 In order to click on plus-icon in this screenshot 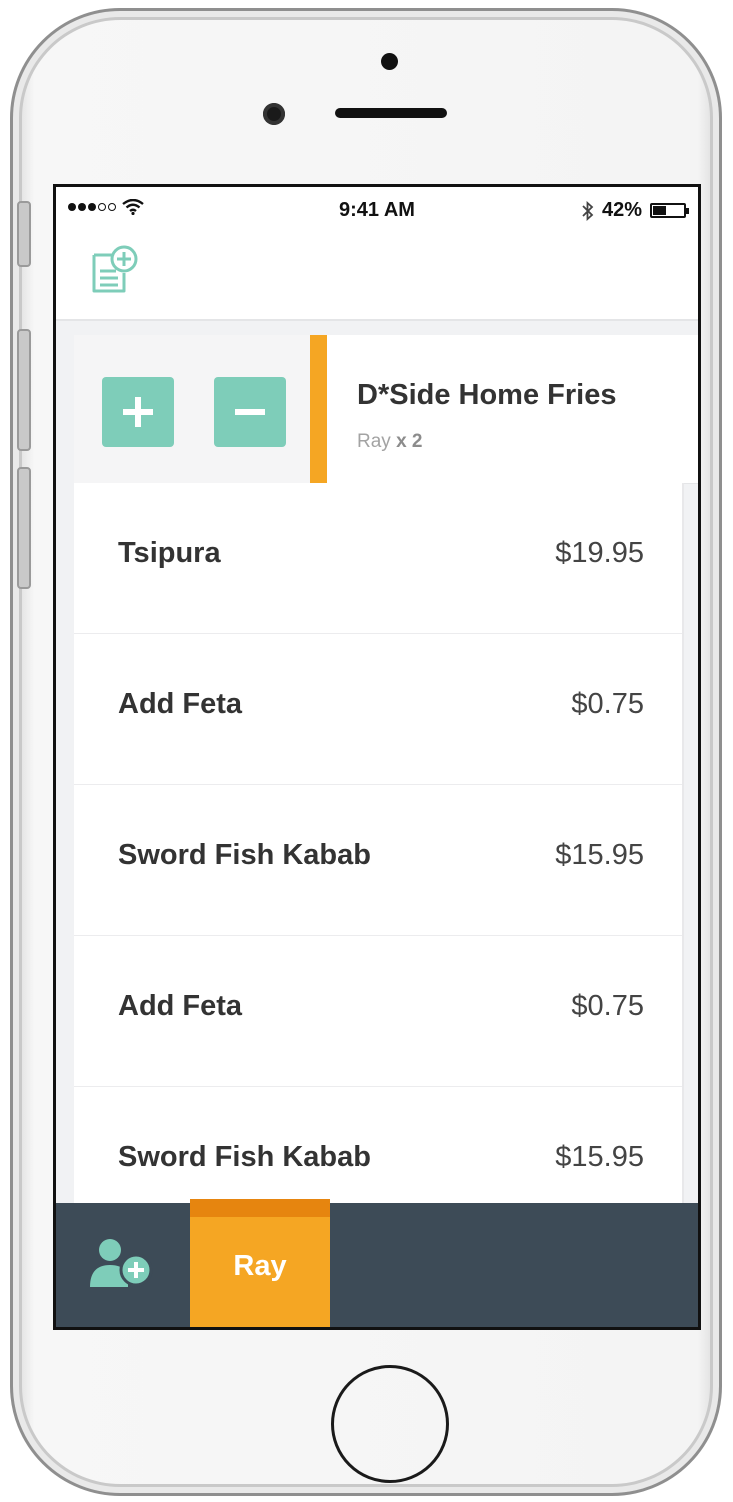, I will do `click(138, 412)`.